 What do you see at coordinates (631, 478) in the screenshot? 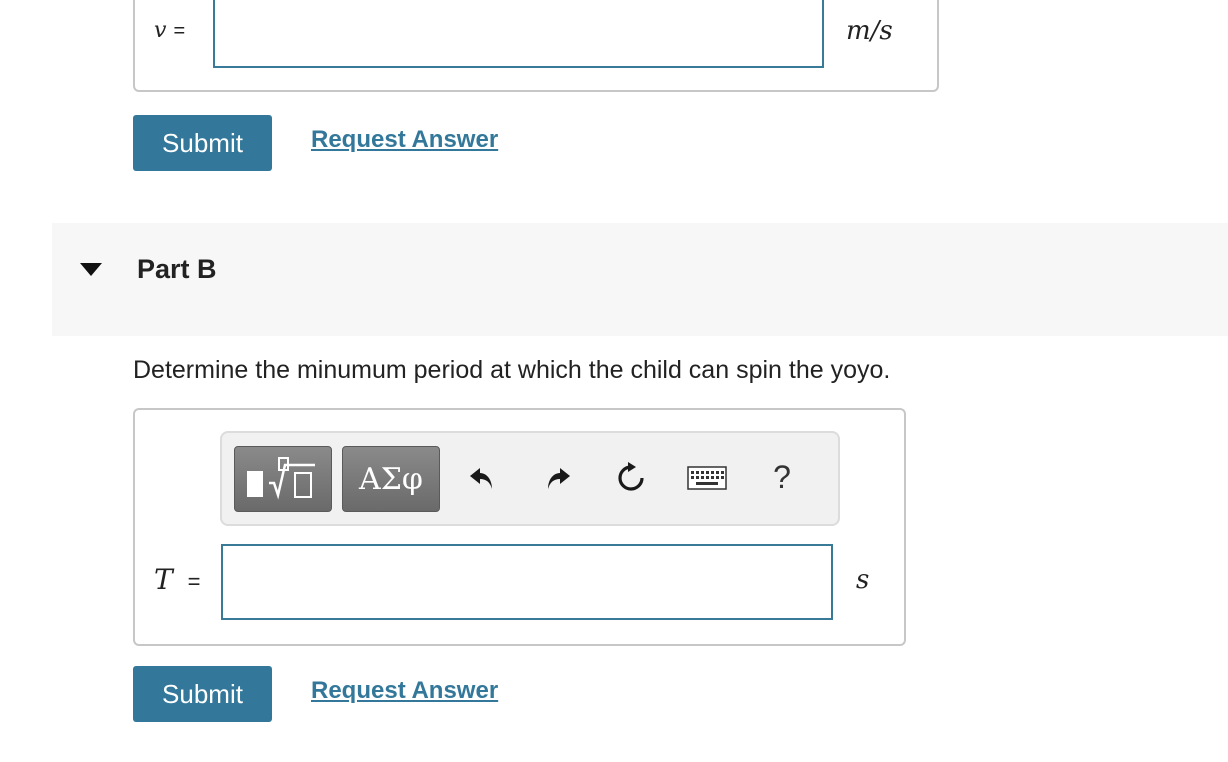
I see `reset-icon` at bounding box center [631, 478].